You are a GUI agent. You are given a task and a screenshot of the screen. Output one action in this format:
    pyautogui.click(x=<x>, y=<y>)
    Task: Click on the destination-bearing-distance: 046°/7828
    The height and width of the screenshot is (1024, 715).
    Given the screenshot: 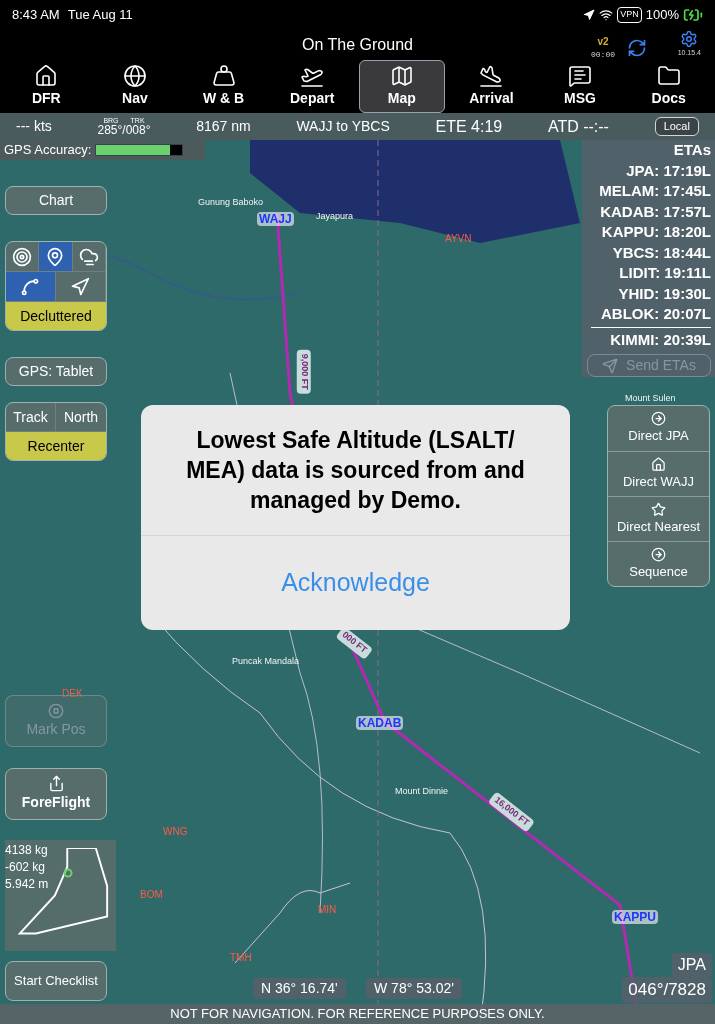 What is the action you would take?
    pyautogui.click(x=667, y=990)
    